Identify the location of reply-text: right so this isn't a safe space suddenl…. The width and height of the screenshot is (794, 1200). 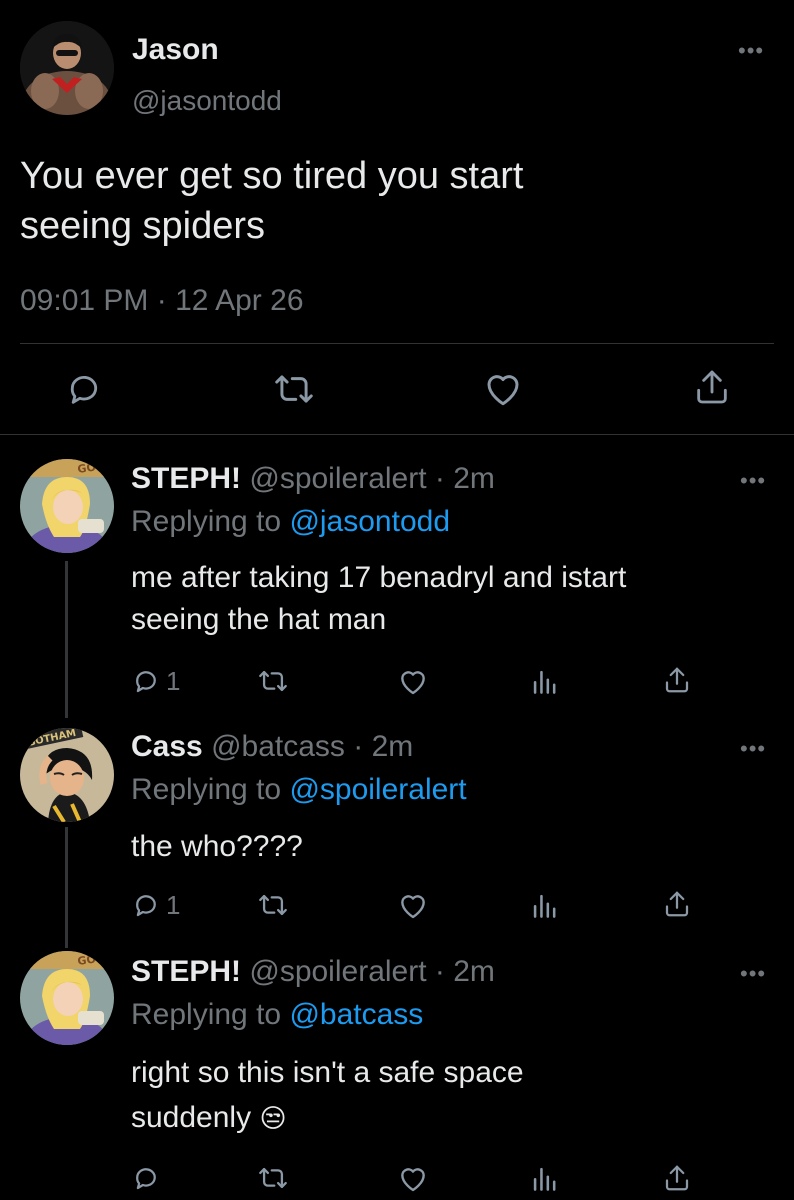
(327, 1095).